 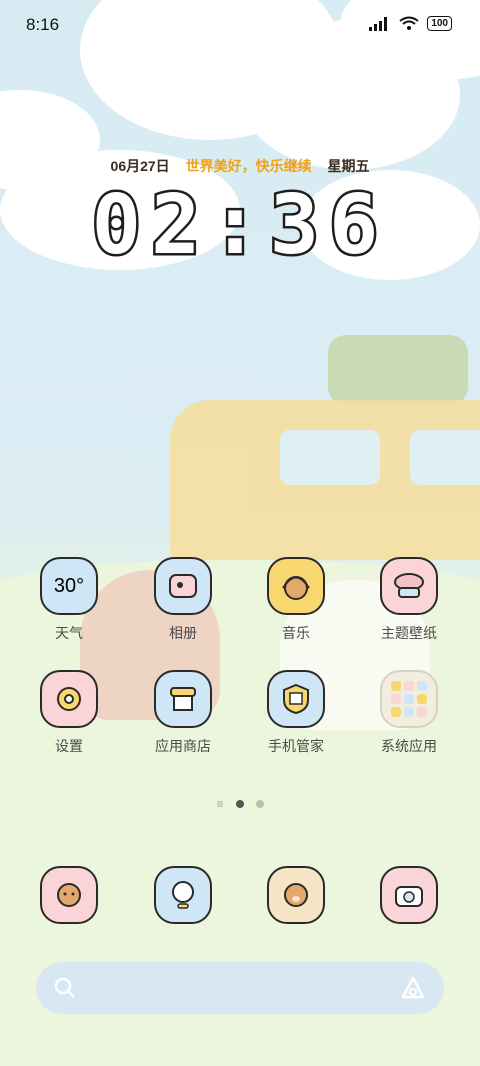 What do you see at coordinates (296, 586) in the screenshot?
I see `bear-headphones-icon` at bounding box center [296, 586].